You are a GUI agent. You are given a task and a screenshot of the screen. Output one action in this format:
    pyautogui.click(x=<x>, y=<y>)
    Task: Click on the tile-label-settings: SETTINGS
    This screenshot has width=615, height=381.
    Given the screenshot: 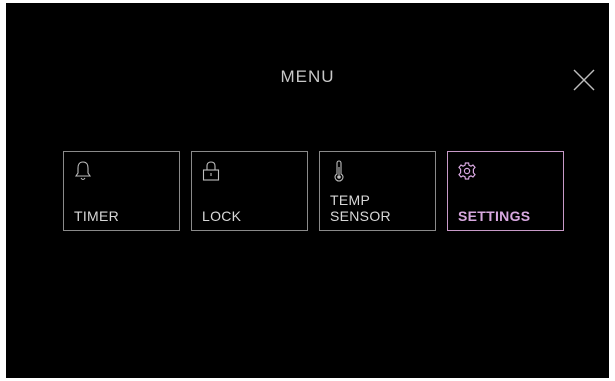 What is the action you would take?
    pyautogui.click(x=494, y=216)
    